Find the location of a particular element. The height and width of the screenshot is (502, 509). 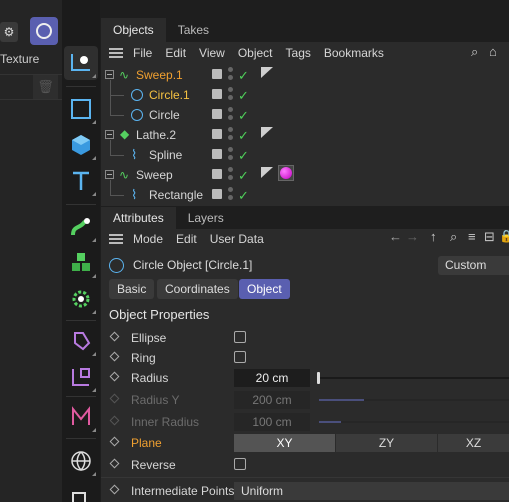

tab-takes: Takes is located at coordinates (193, 30).